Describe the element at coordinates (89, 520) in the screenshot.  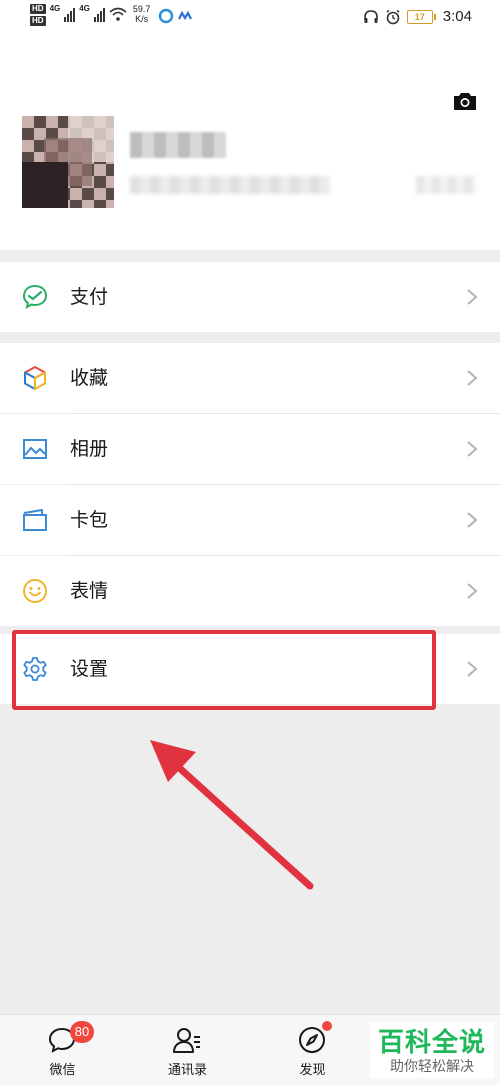
I see `menu-item-label: 卡包` at that location.